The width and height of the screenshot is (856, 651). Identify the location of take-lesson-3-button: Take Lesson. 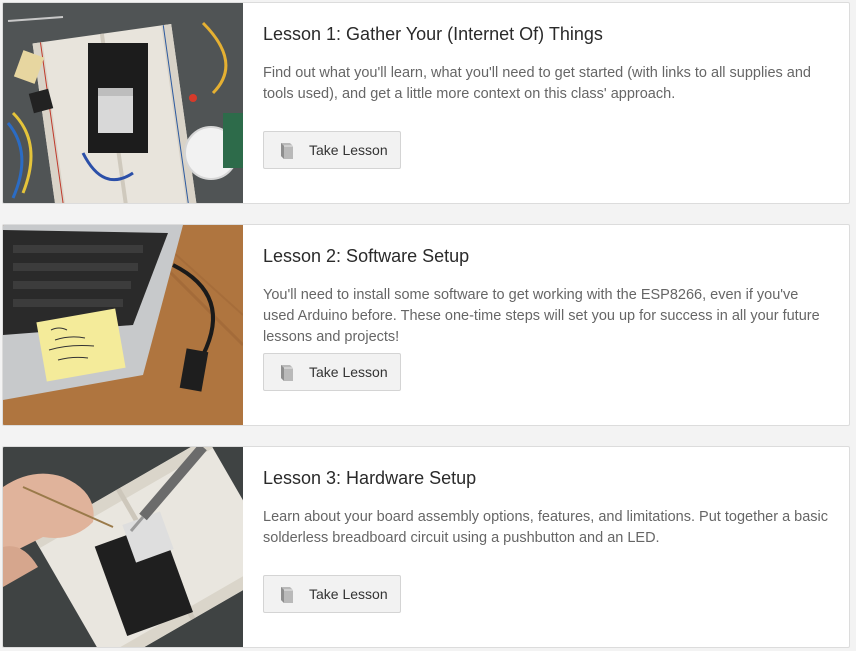
(332, 594).